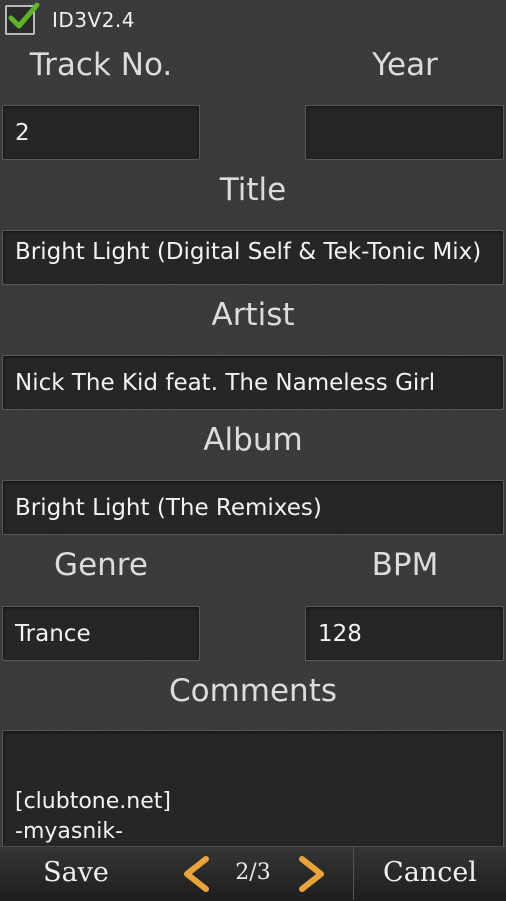 This screenshot has height=901, width=506. What do you see at coordinates (94, 20) in the screenshot?
I see `tag-version-label: ID3V2.4` at bounding box center [94, 20].